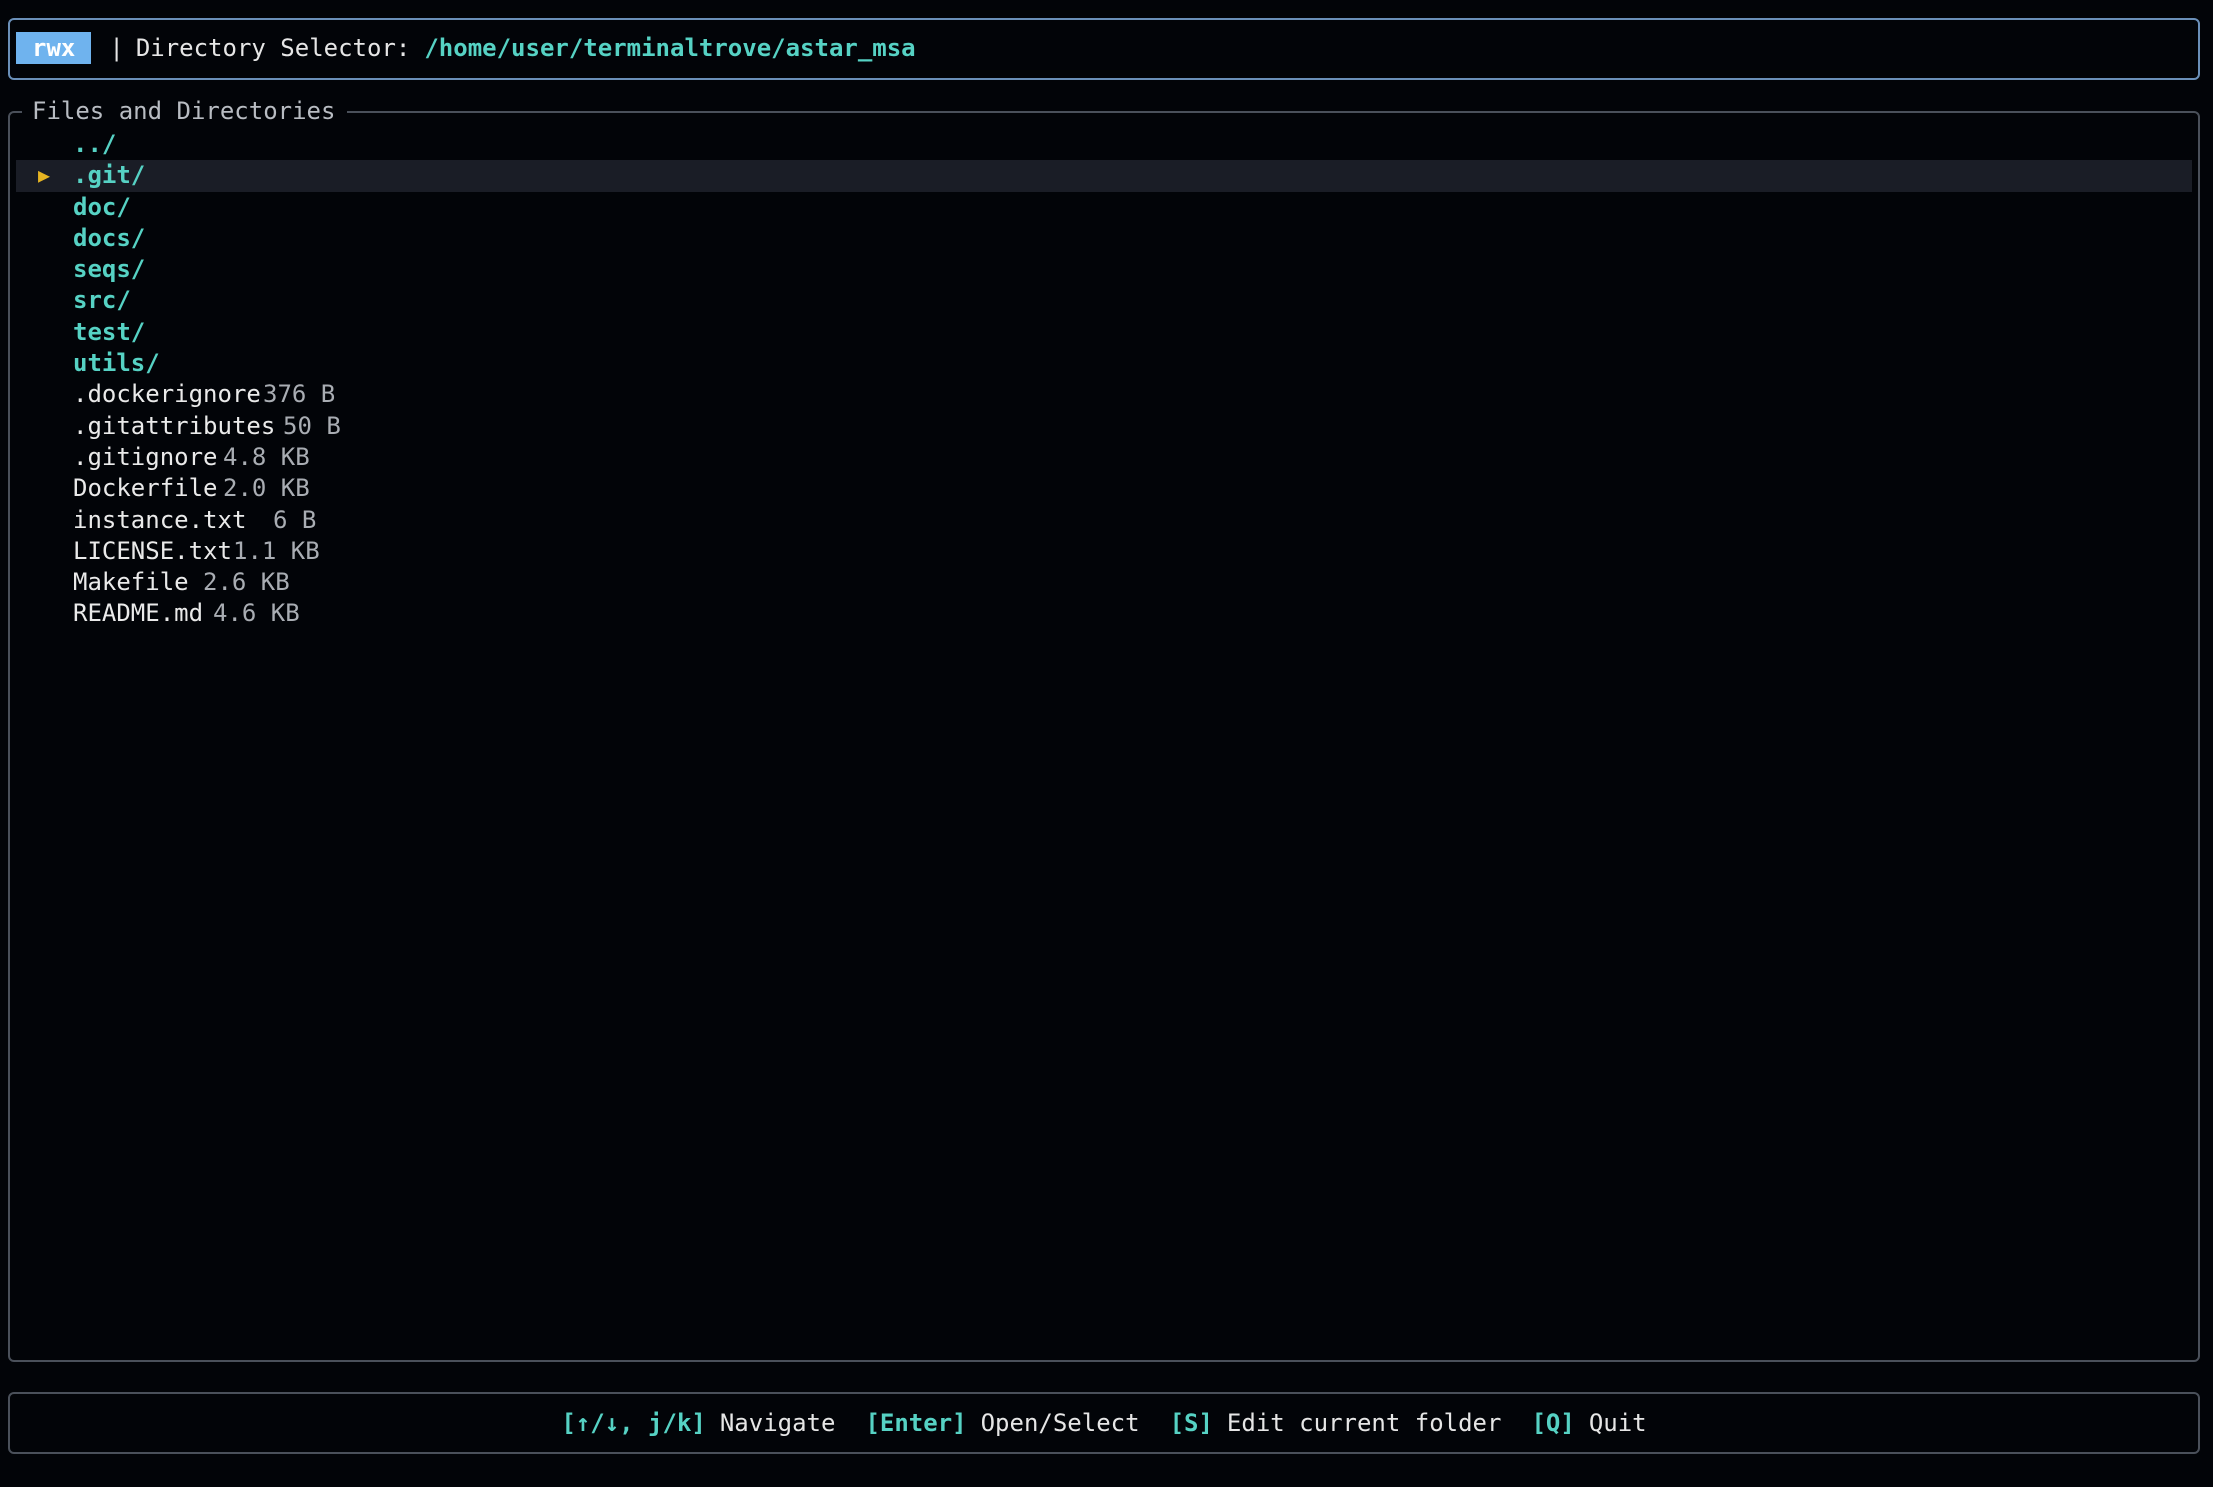  I want to click on hint-description: Edit current folder, so click(1364, 1423).